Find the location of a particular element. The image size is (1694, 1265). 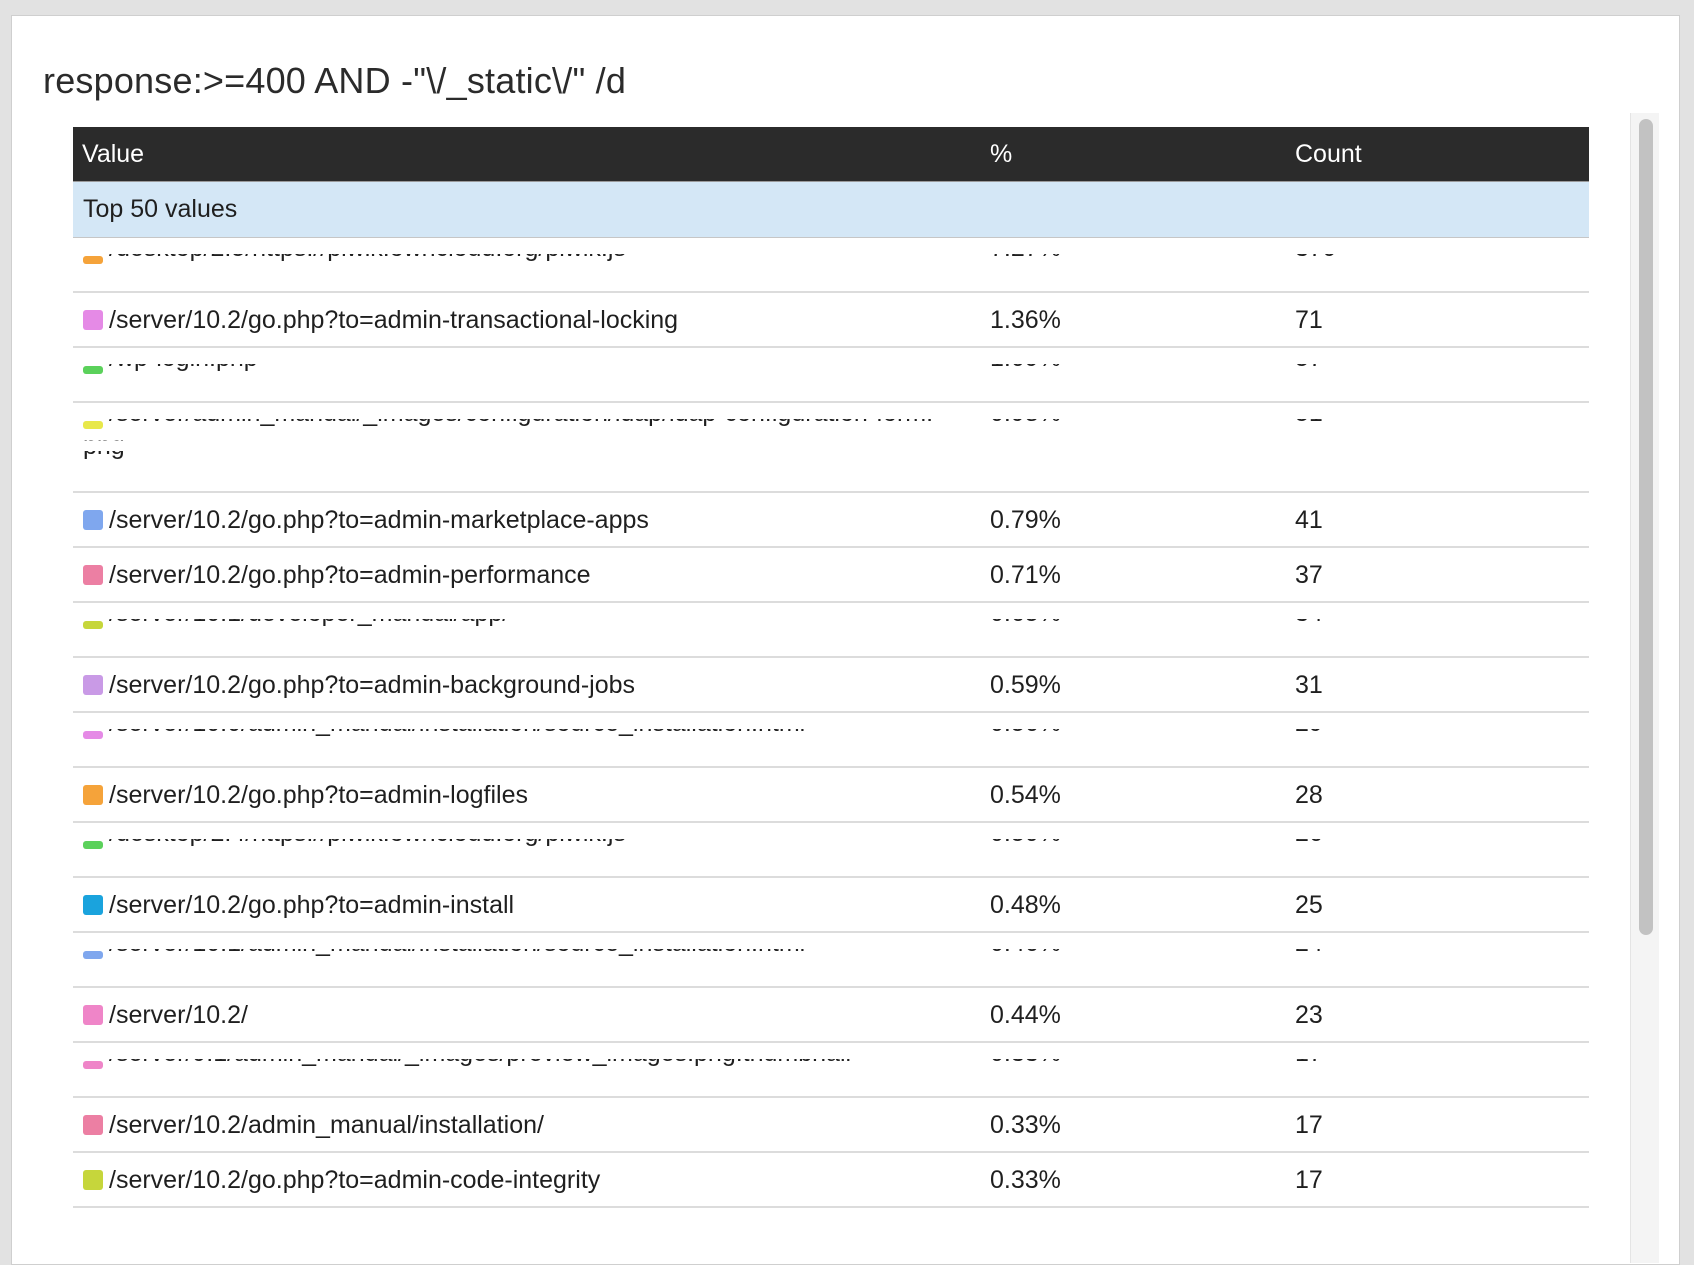

group-label: Top 50 values is located at coordinates (160, 209).